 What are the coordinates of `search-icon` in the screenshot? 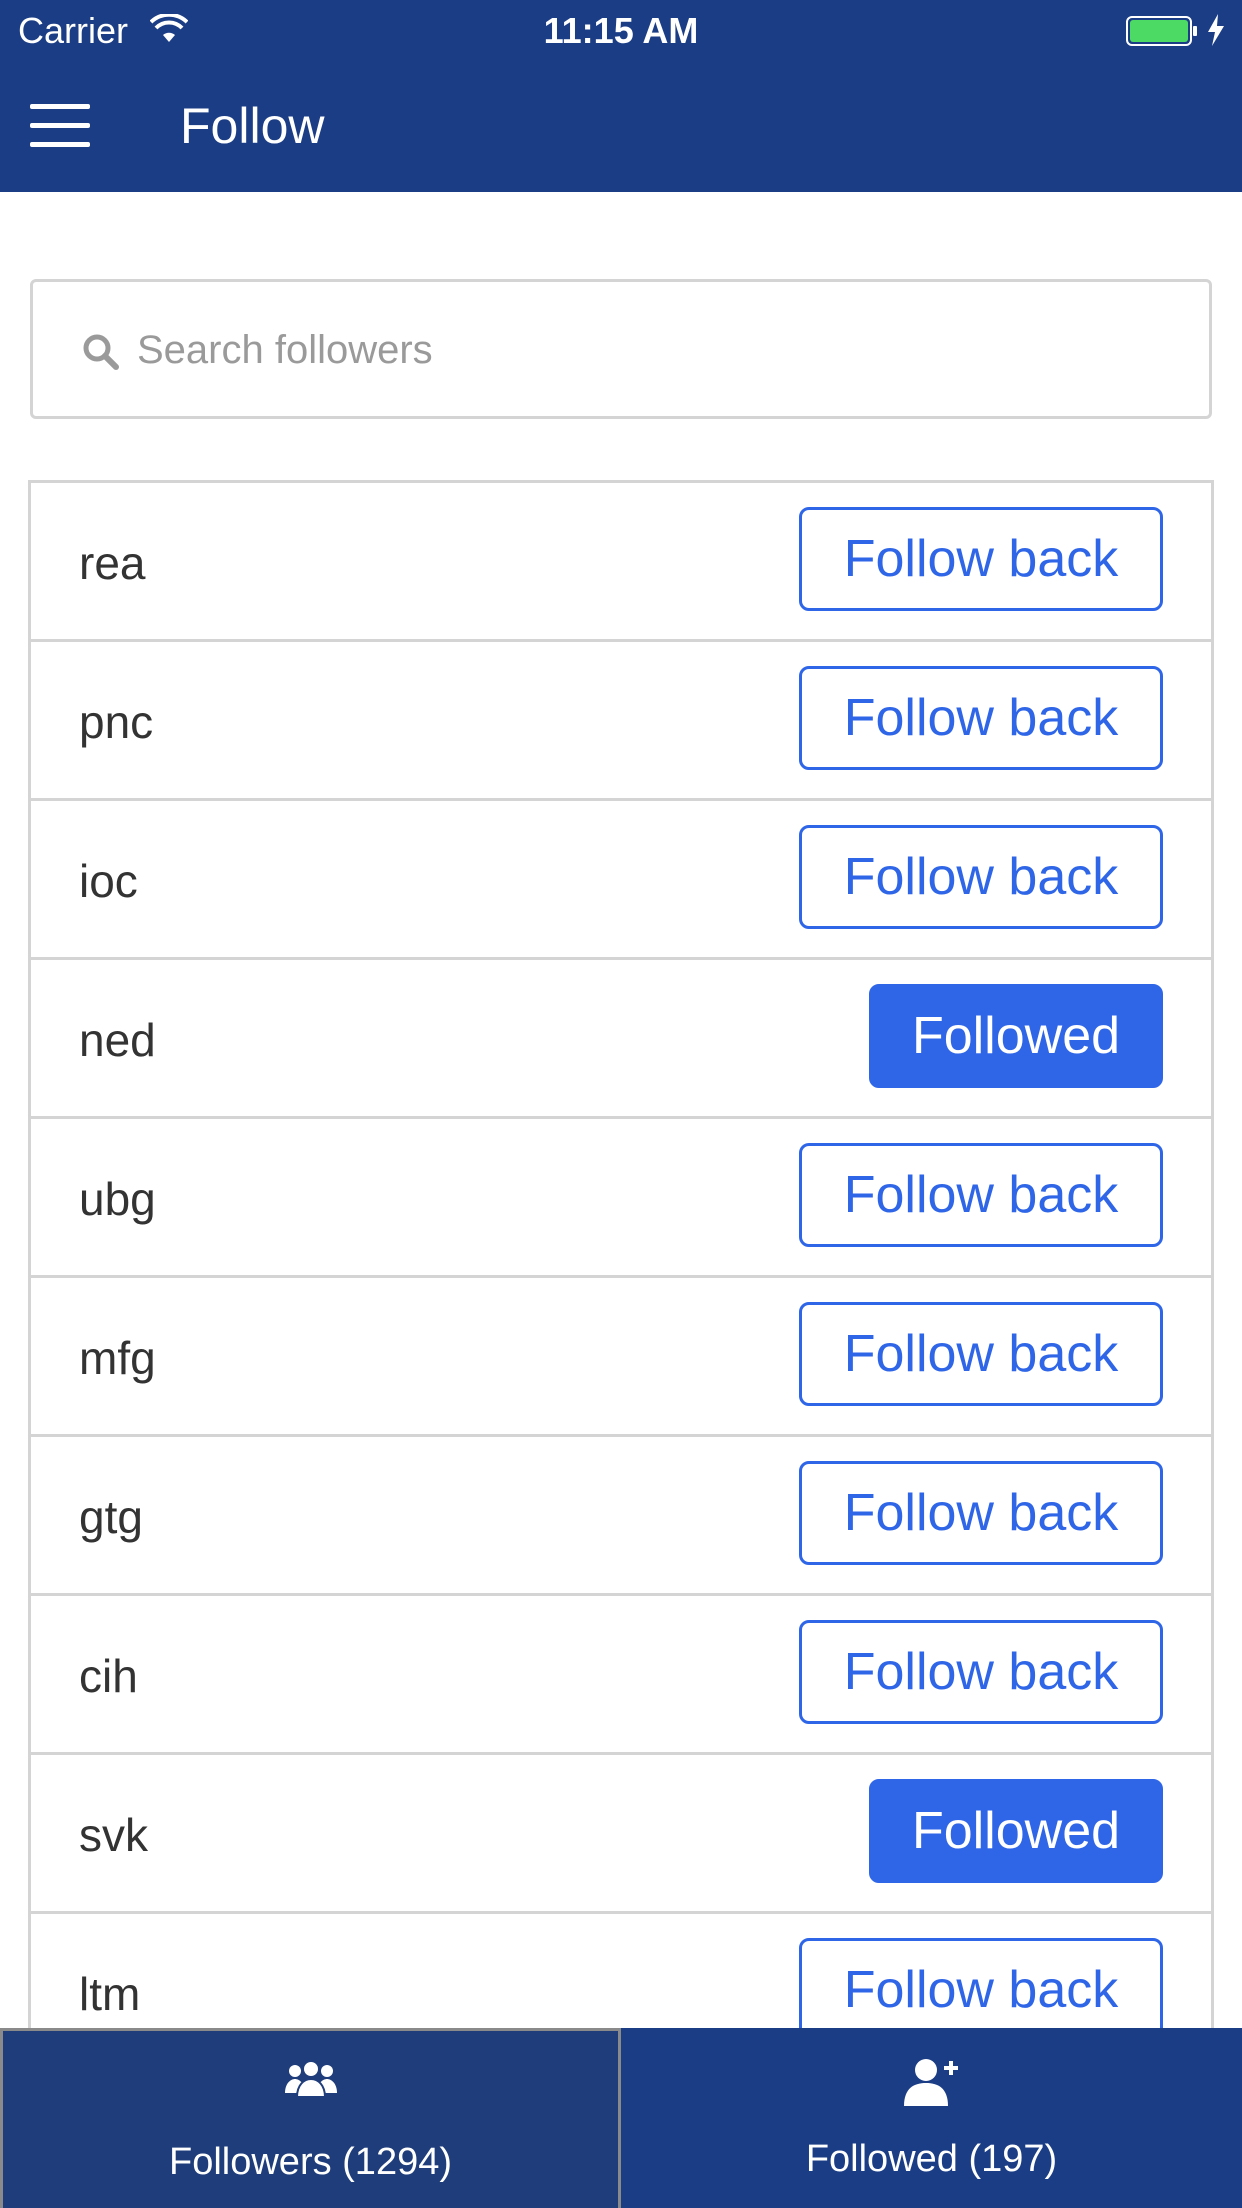 It's located at (101, 352).